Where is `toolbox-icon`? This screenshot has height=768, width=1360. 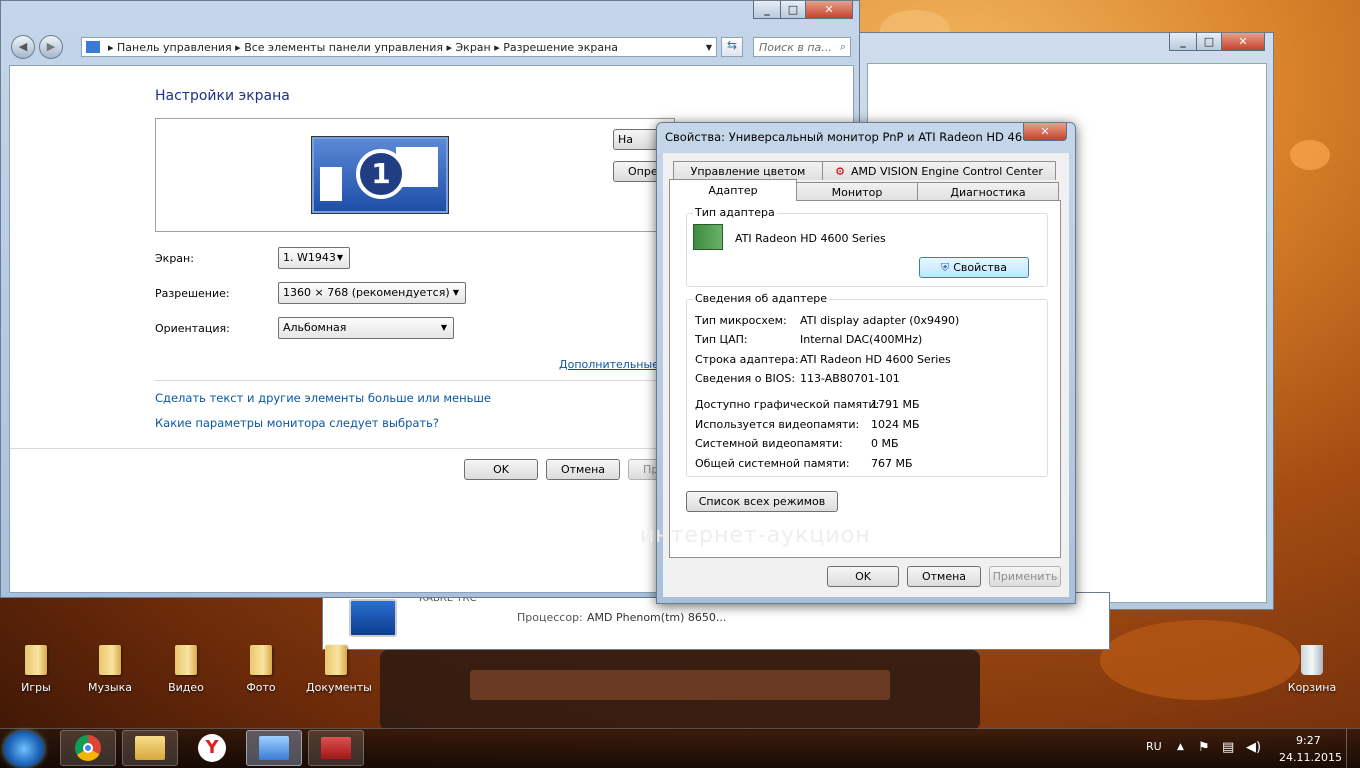
toolbox-icon is located at coordinates (336, 748).